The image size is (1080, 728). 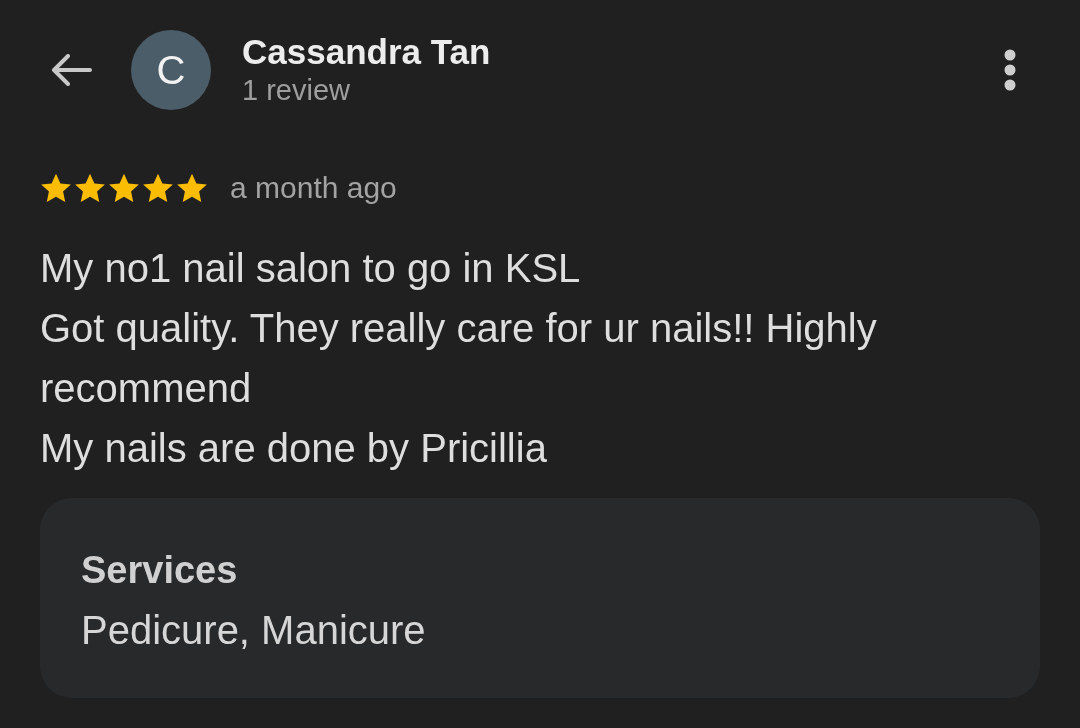 I want to click on back-arrow-icon, so click(x=71, y=70).